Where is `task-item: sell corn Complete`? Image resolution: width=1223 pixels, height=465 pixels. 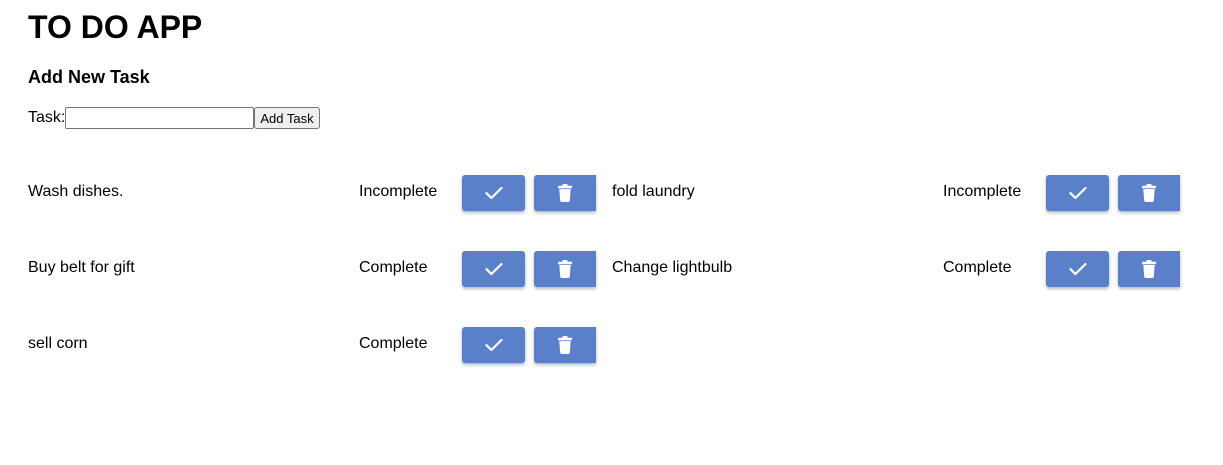 task-item: sell corn Complete is located at coordinates (320, 344).